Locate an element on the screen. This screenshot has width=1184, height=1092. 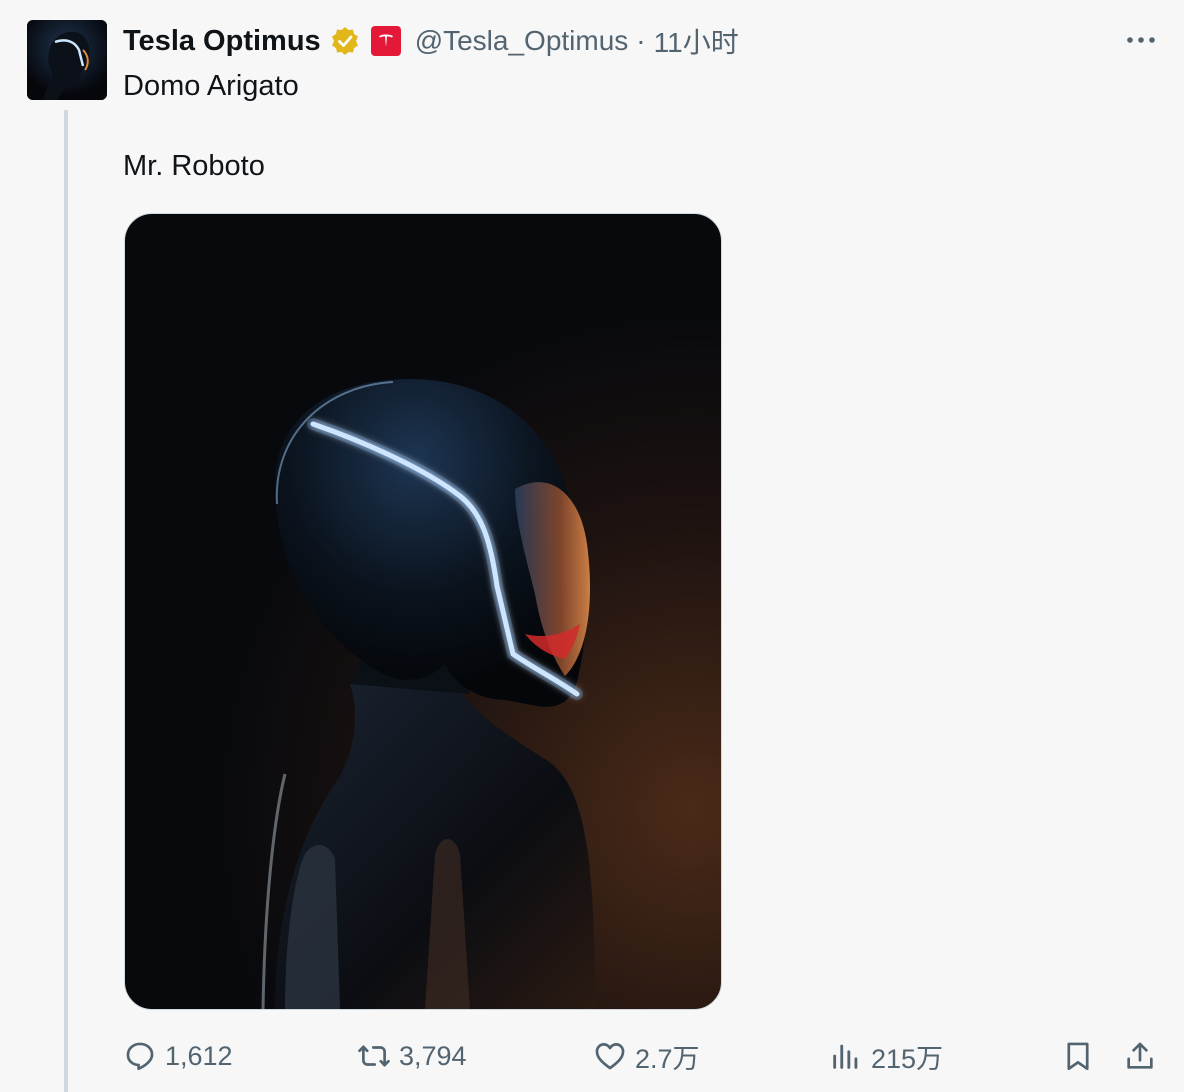
reply-button: 1,612 is located at coordinates (178, 1056).